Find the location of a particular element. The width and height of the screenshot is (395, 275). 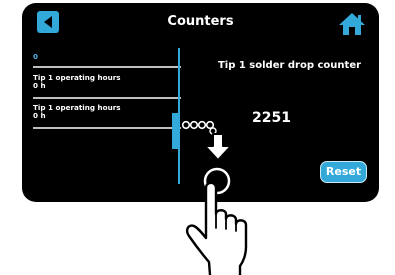

page-title: Counters is located at coordinates (200, 21).